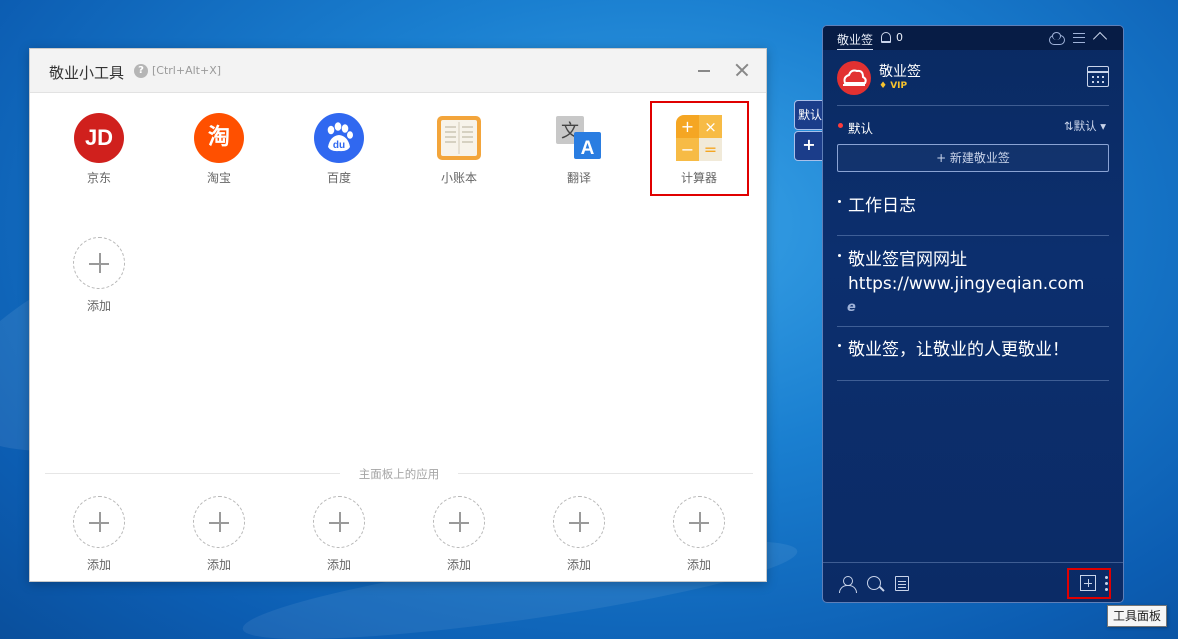 The height and width of the screenshot is (639, 1178). I want to click on translate-icon: 文 A, so click(579, 138).